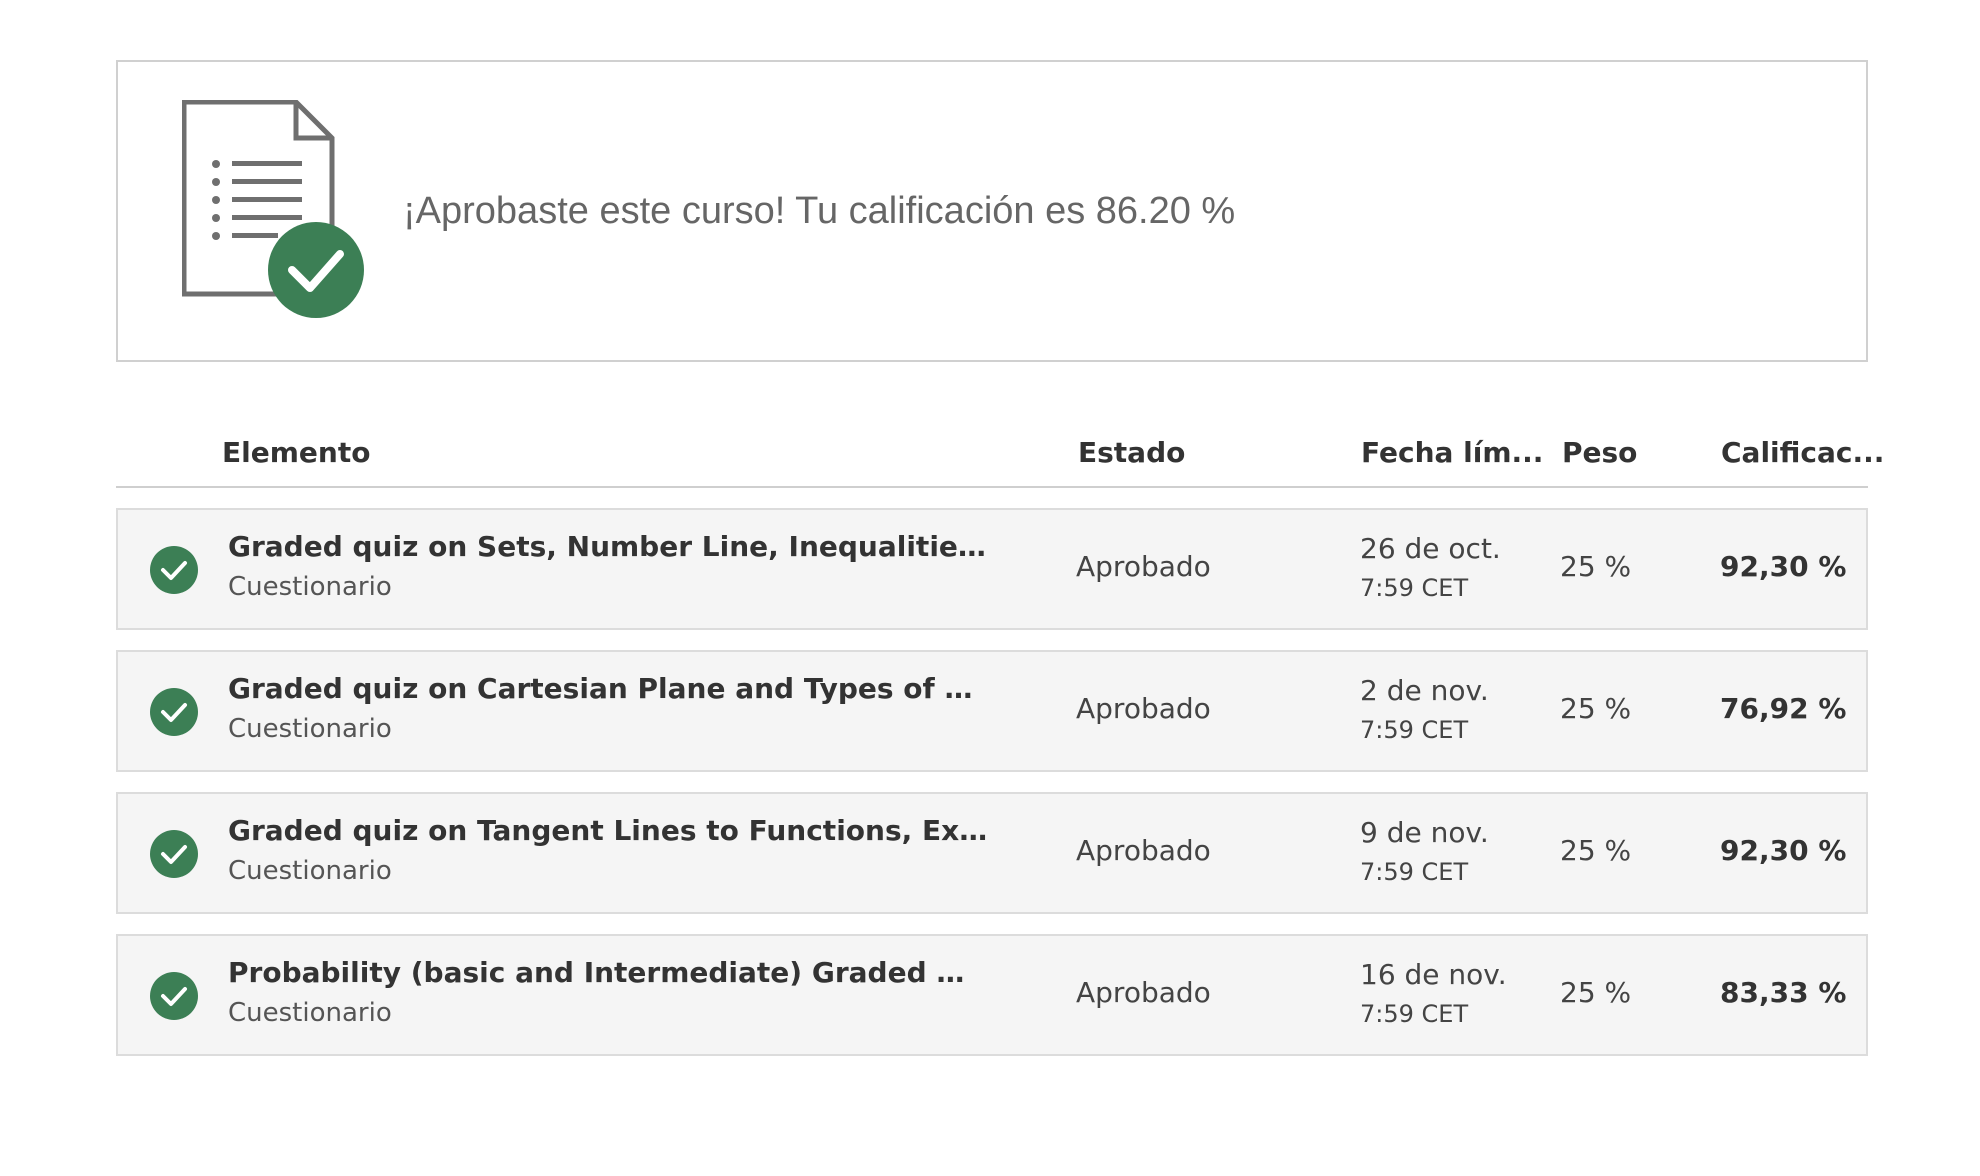 The height and width of the screenshot is (1176, 1980). What do you see at coordinates (1424, 690) in the screenshot?
I see `due-date: 2 de nov.` at bounding box center [1424, 690].